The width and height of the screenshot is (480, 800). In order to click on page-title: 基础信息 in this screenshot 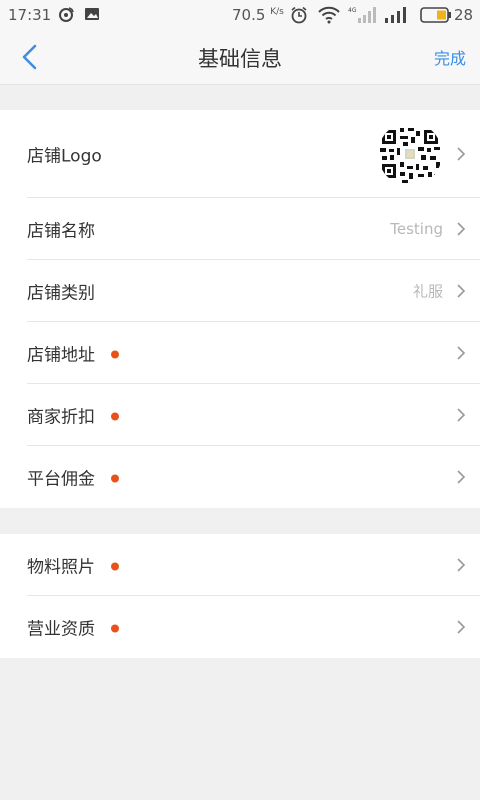, I will do `click(240, 59)`.